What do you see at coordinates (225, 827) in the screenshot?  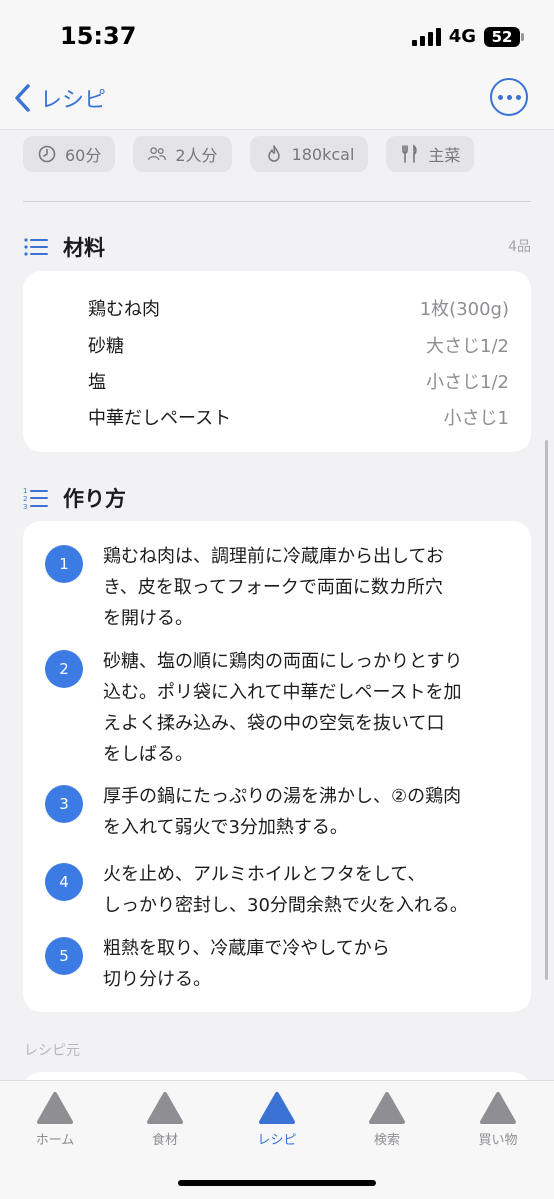 I see `step-line: を入れて弱火で3分加熱する。` at bounding box center [225, 827].